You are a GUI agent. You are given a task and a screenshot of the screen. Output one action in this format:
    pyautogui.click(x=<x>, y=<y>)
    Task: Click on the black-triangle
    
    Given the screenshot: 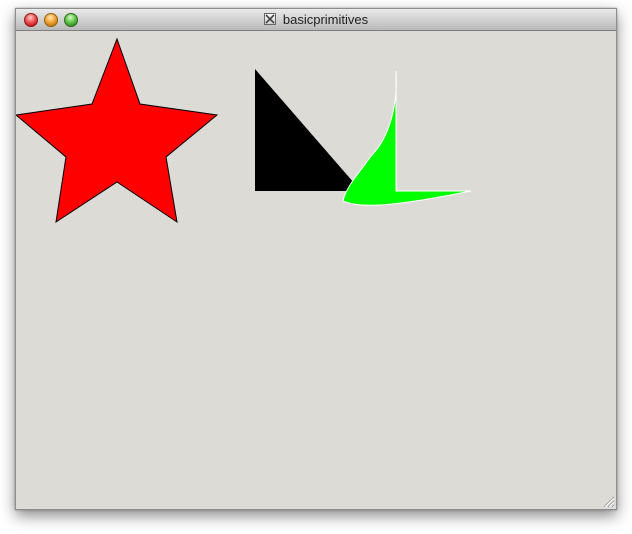 What is the action you would take?
    pyautogui.click(x=308, y=130)
    